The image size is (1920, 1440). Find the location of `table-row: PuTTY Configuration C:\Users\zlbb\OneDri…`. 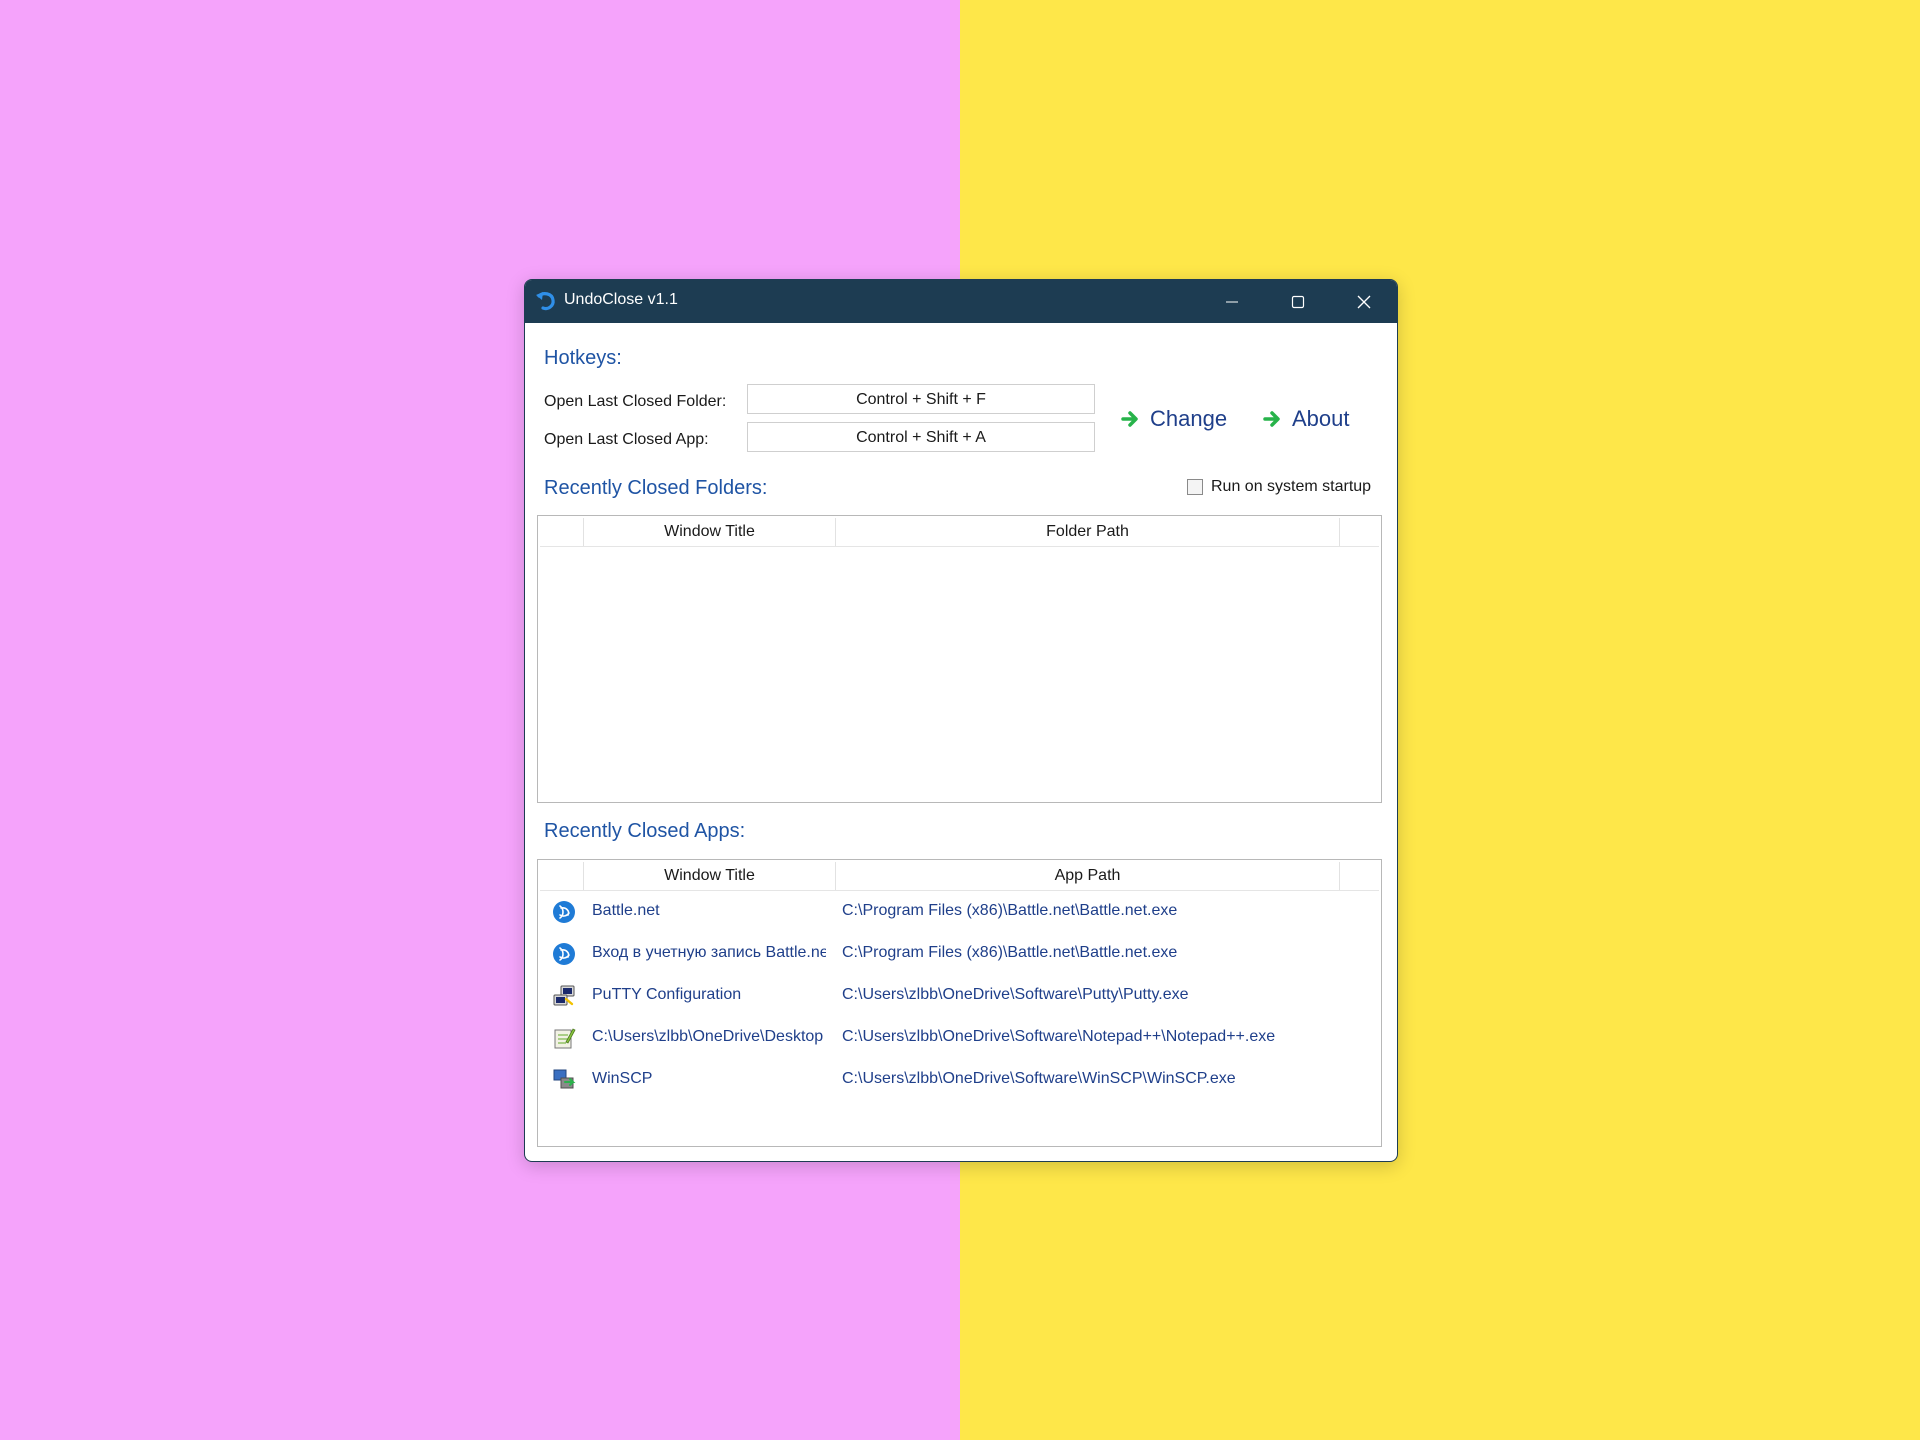

table-row: PuTTY Configuration C:\Users\zlbb\OneDri… is located at coordinates (959, 996).